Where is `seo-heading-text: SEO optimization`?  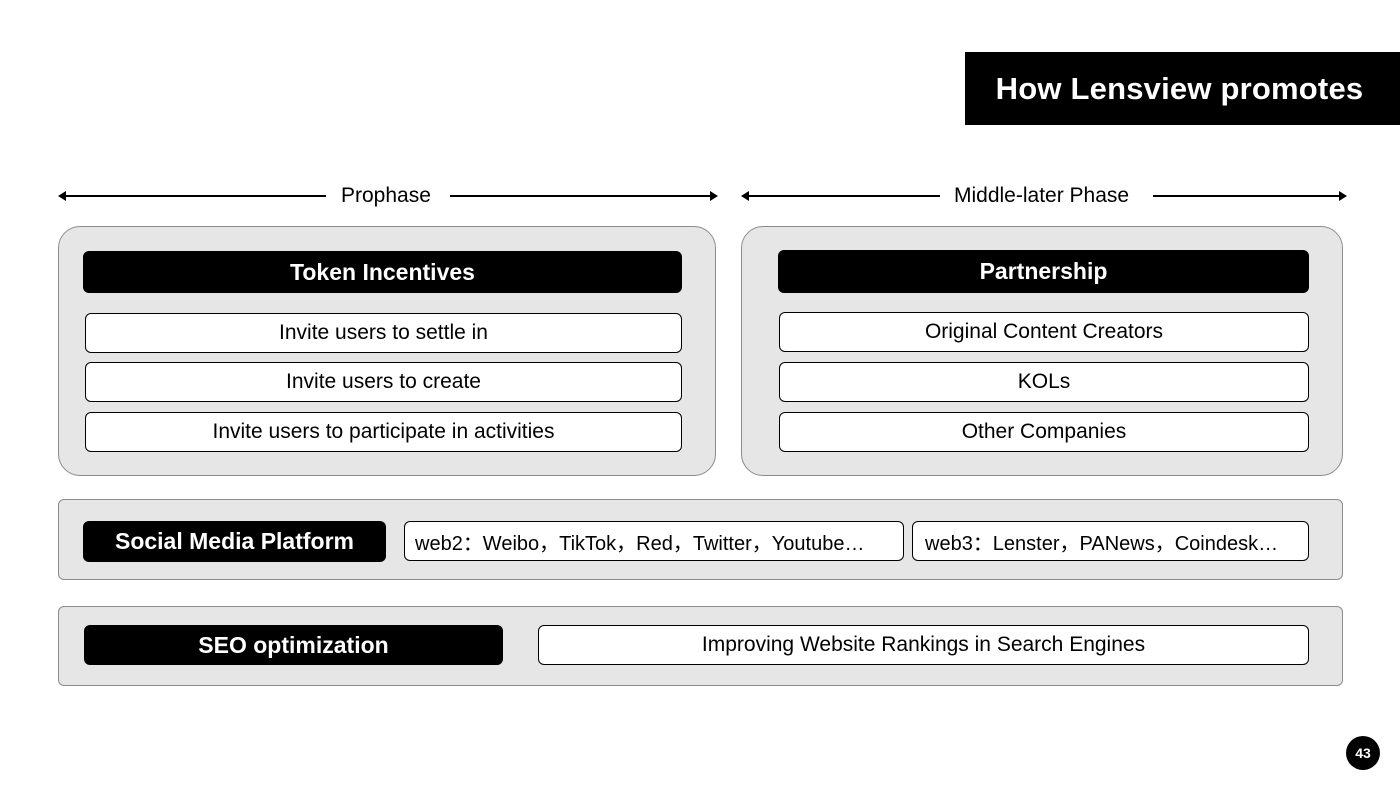
seo-heading-text: SEO optimization is located at coordinates (293, 644).